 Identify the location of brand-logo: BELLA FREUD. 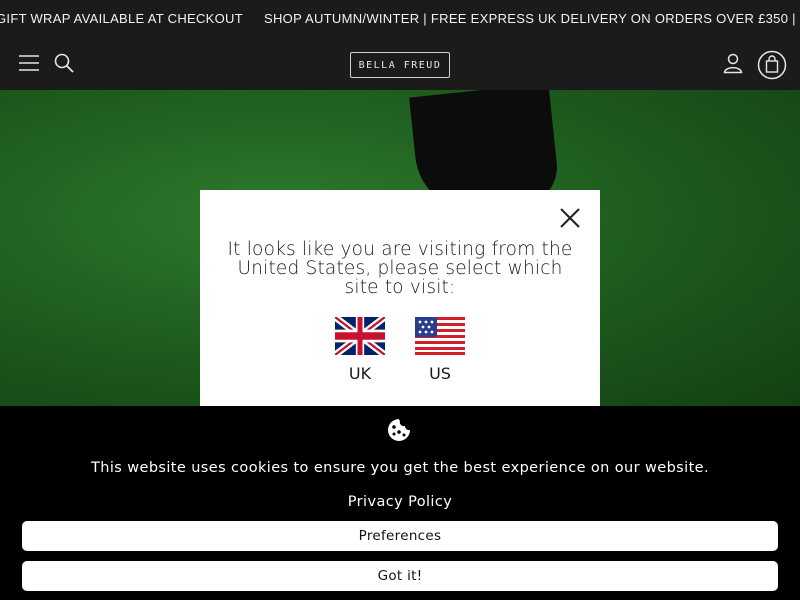
(400, 65).